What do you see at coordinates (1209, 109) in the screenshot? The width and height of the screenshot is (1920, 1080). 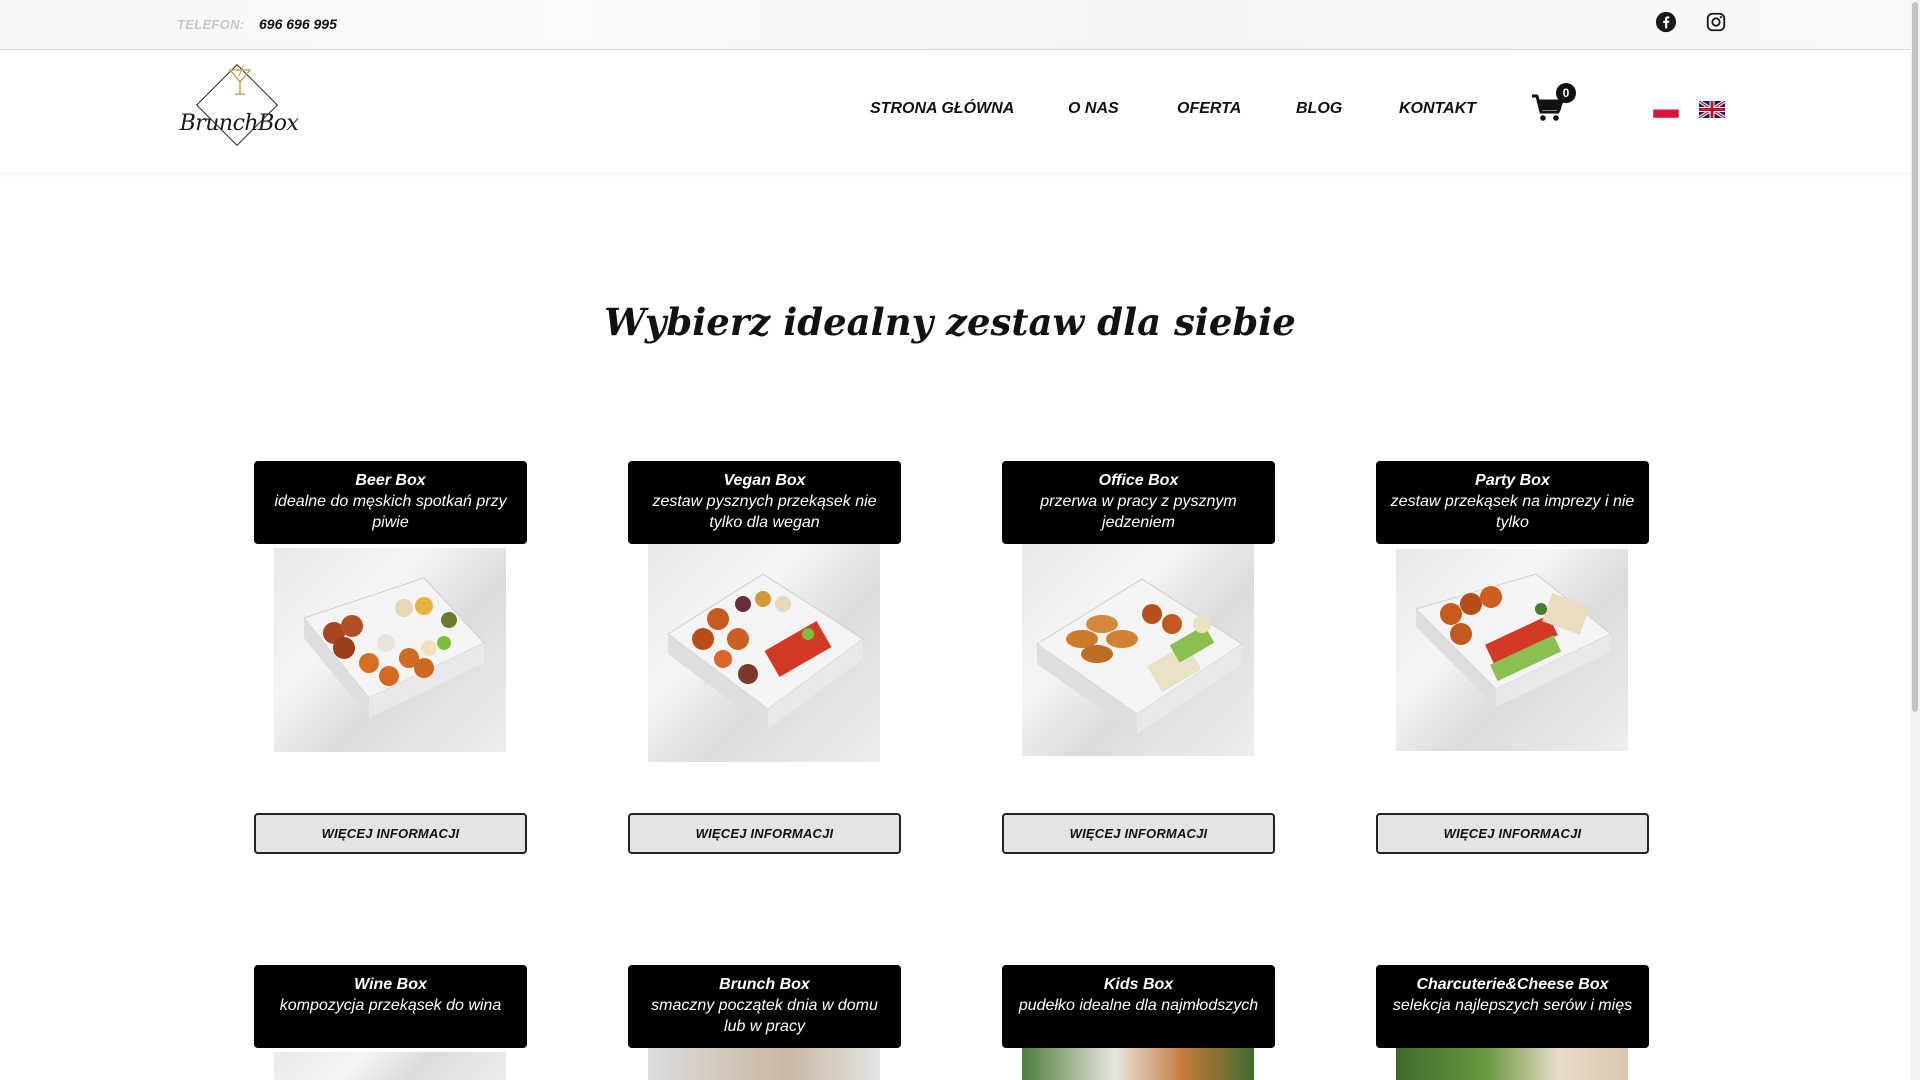 I see `nav-oferta: OFERTA` at bounding box center [1209, 109].